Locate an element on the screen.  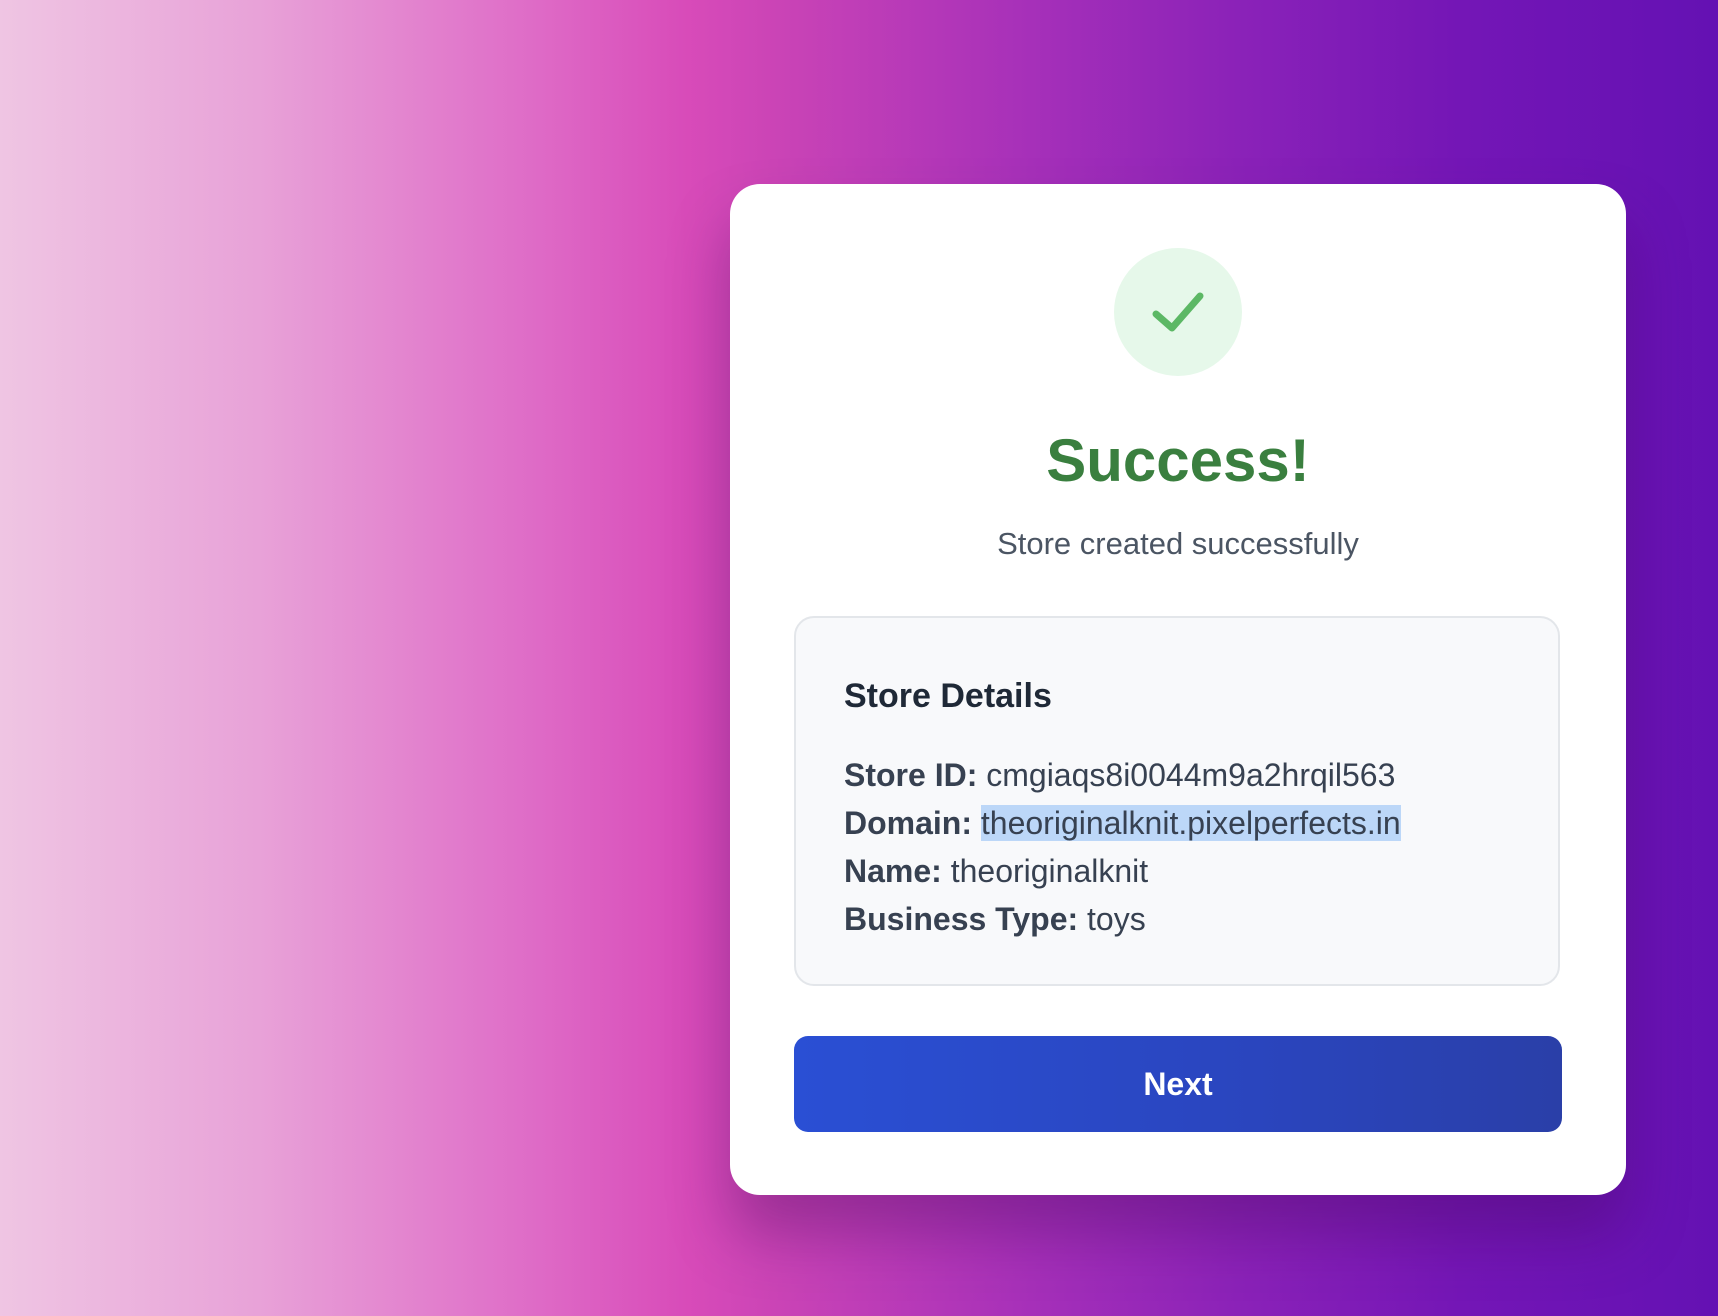
business-type-label: Business Type: is located at coordinates (961, 919).